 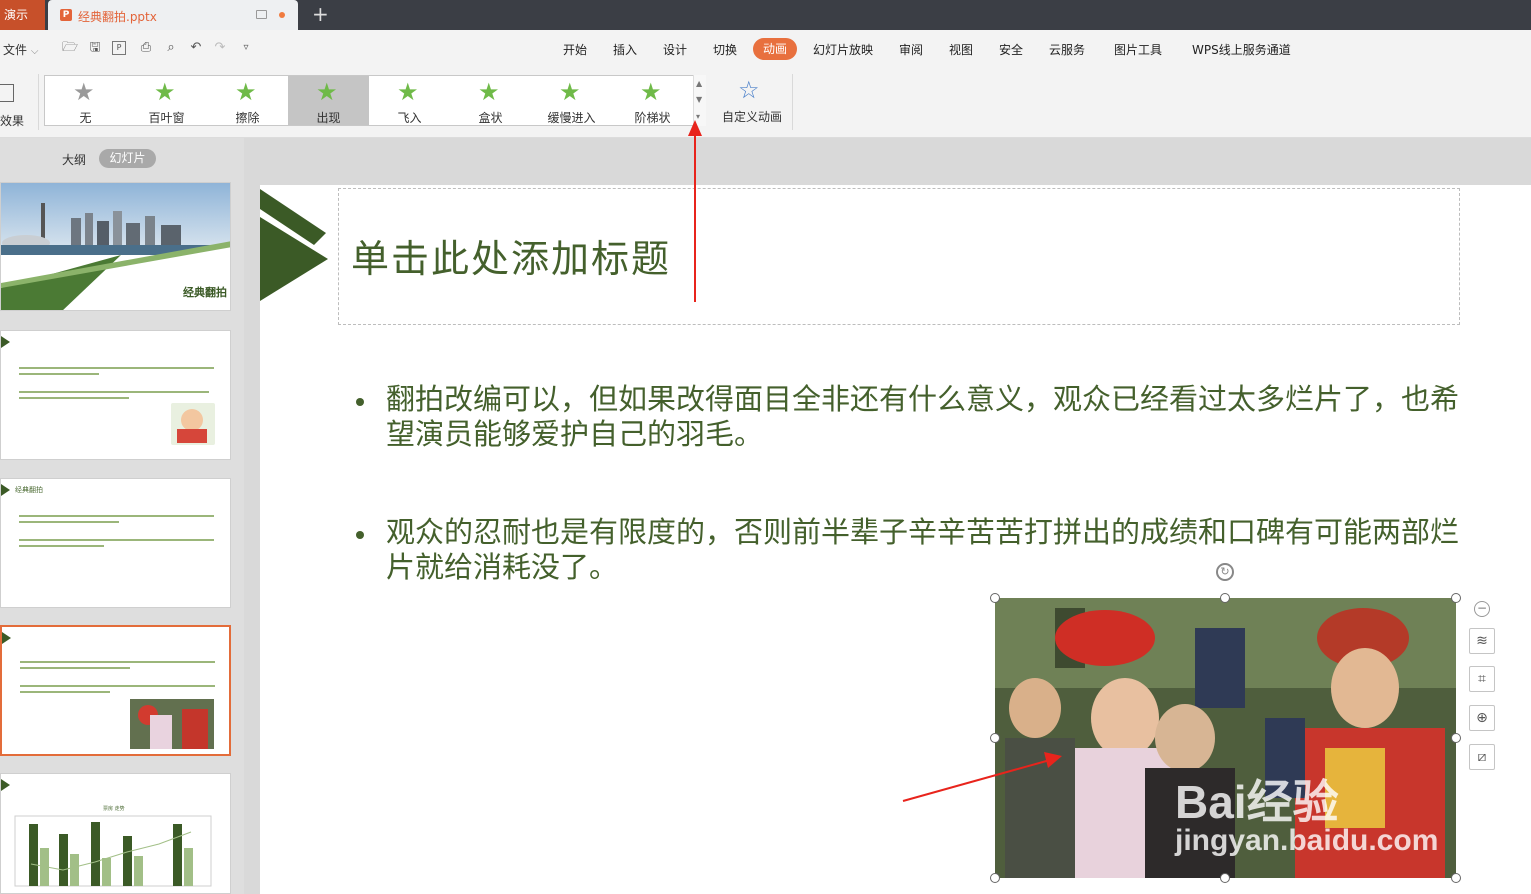 I want to click on undo-icon: ↶, so click(x=196, y=48).